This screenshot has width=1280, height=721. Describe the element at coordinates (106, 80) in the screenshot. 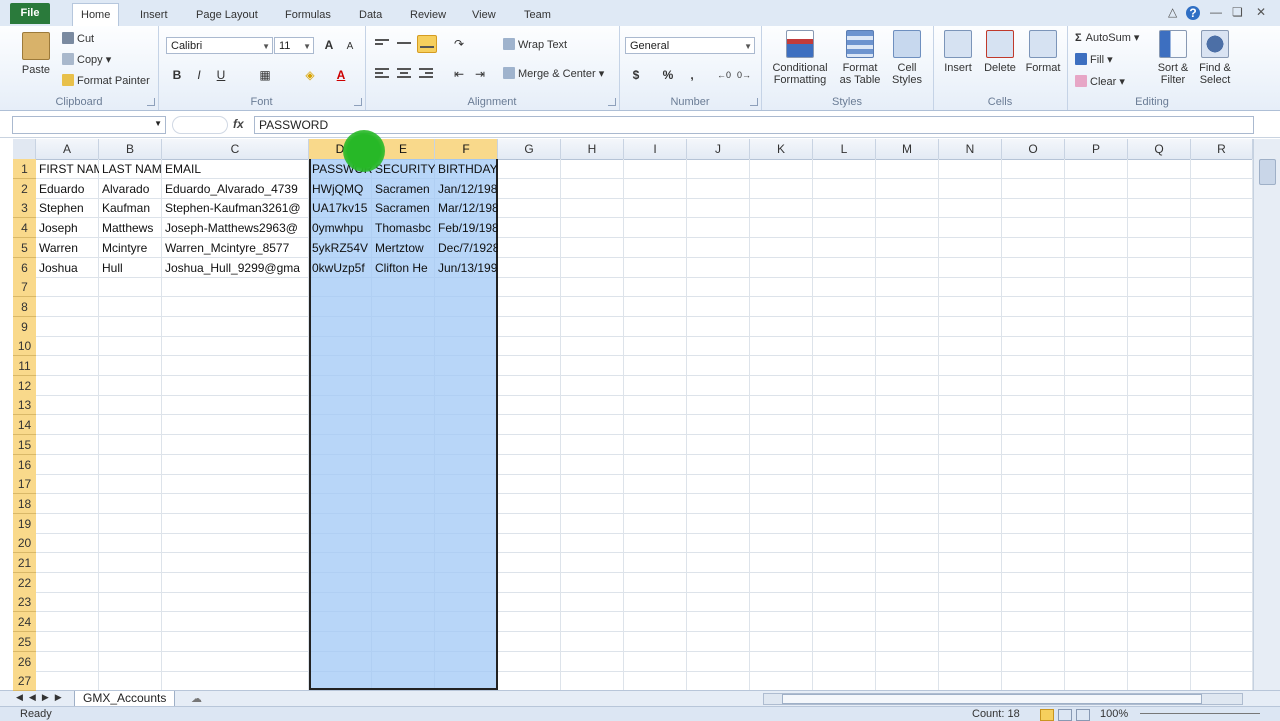

I see `format-painter-button: Format Painter` at that location.